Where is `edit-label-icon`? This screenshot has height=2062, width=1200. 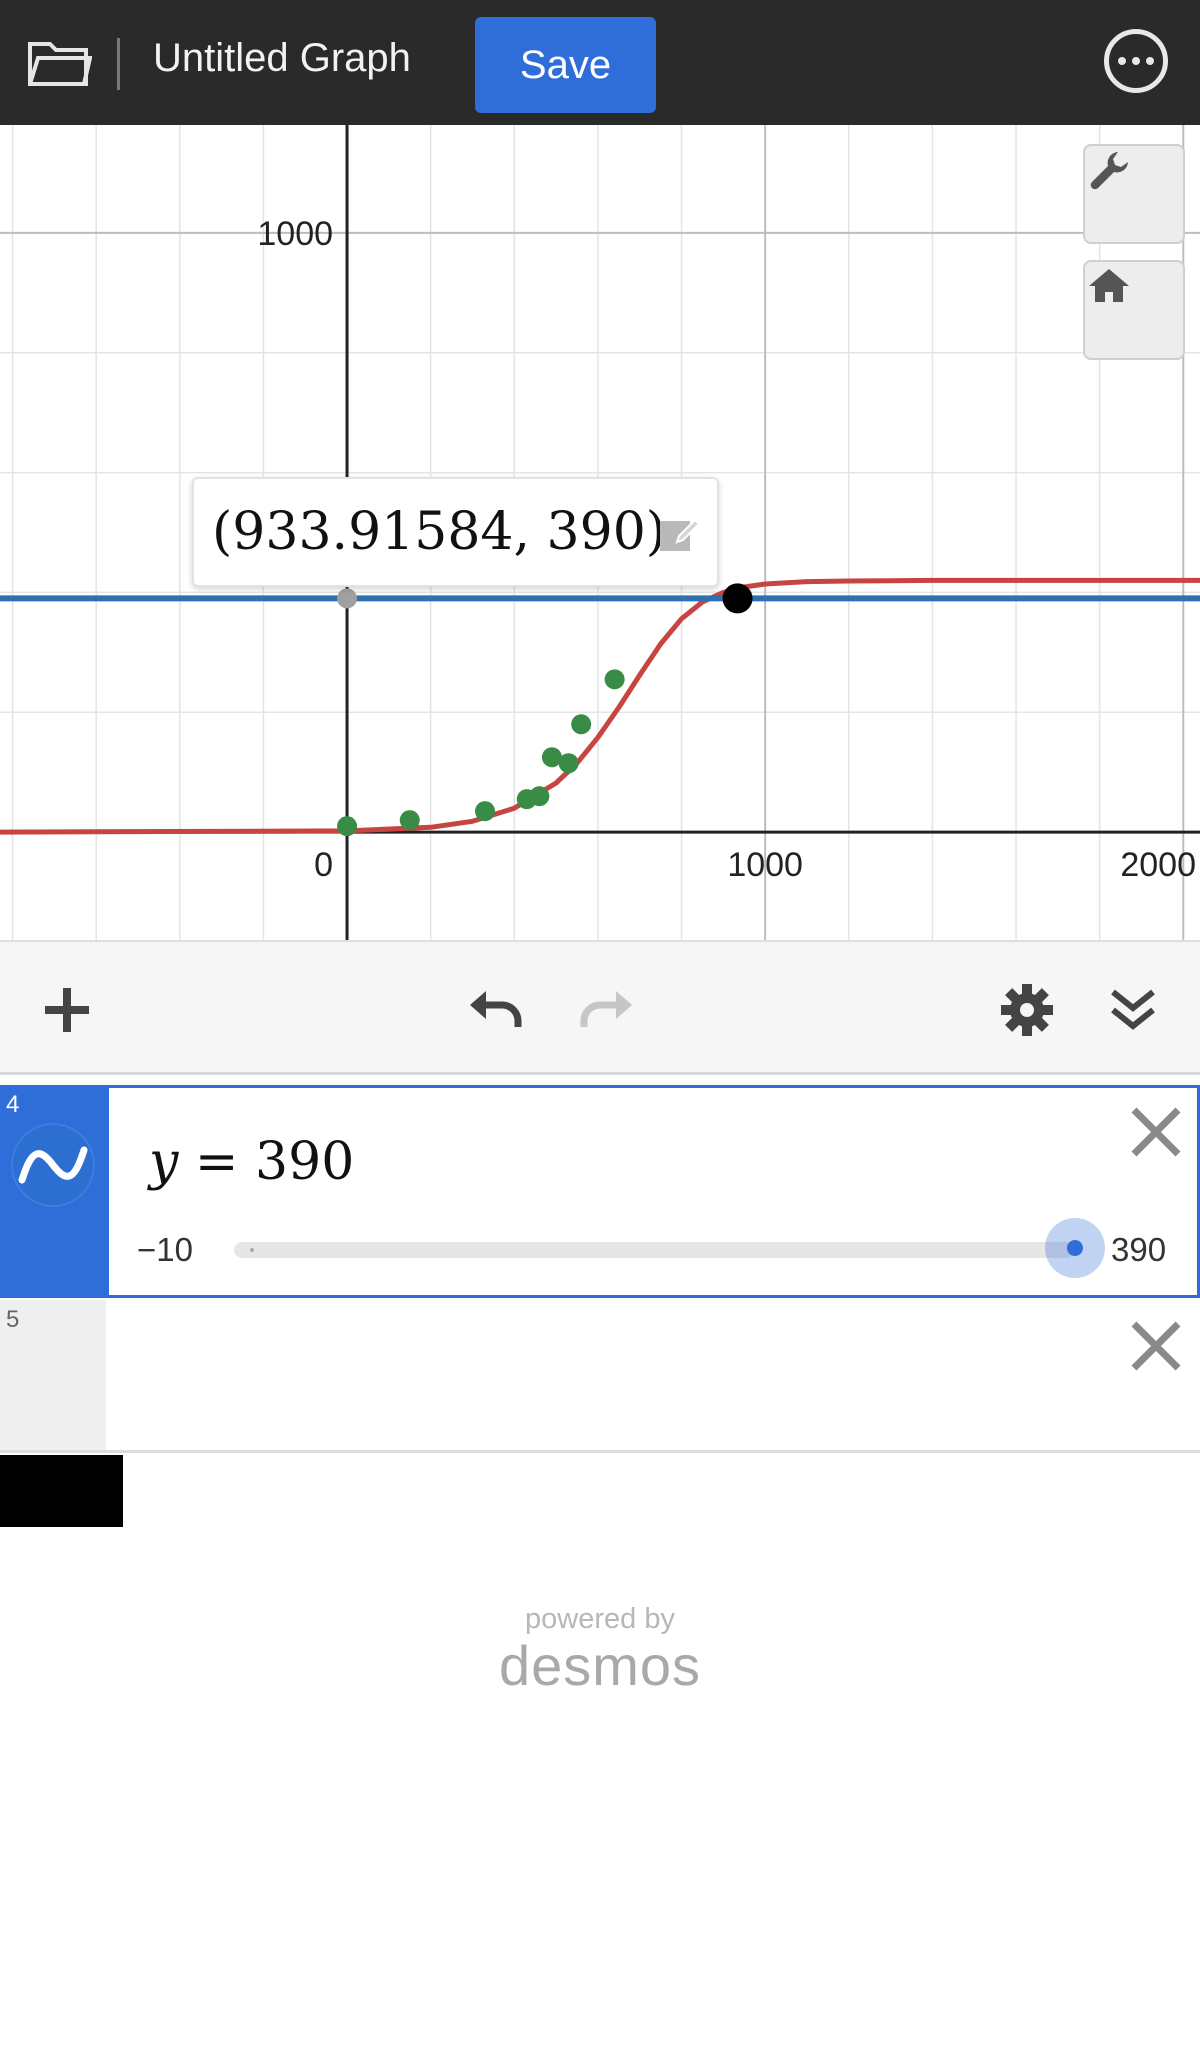
edit-label-icon is located at coordinates (679, 534).